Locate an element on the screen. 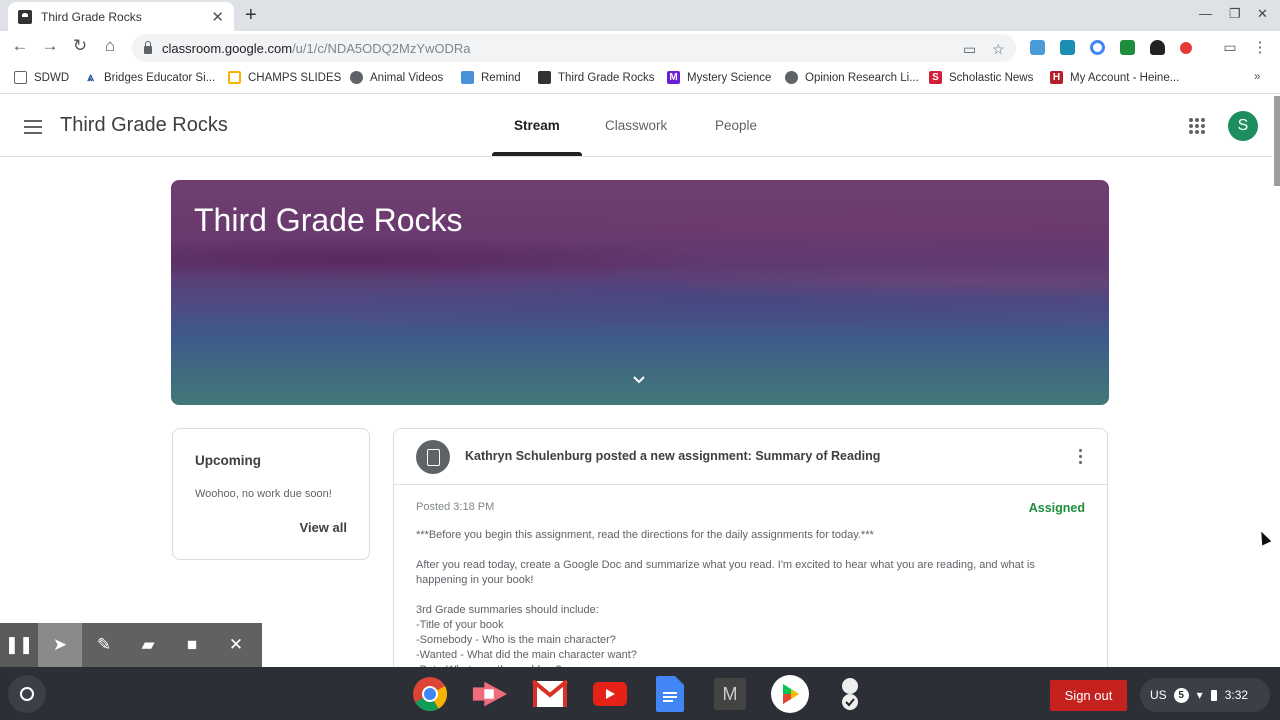 The height and width of the screenshot is (720, 1280). browser-tab: Third Grade Rocks ✕ is located at coordinates (121, 16).